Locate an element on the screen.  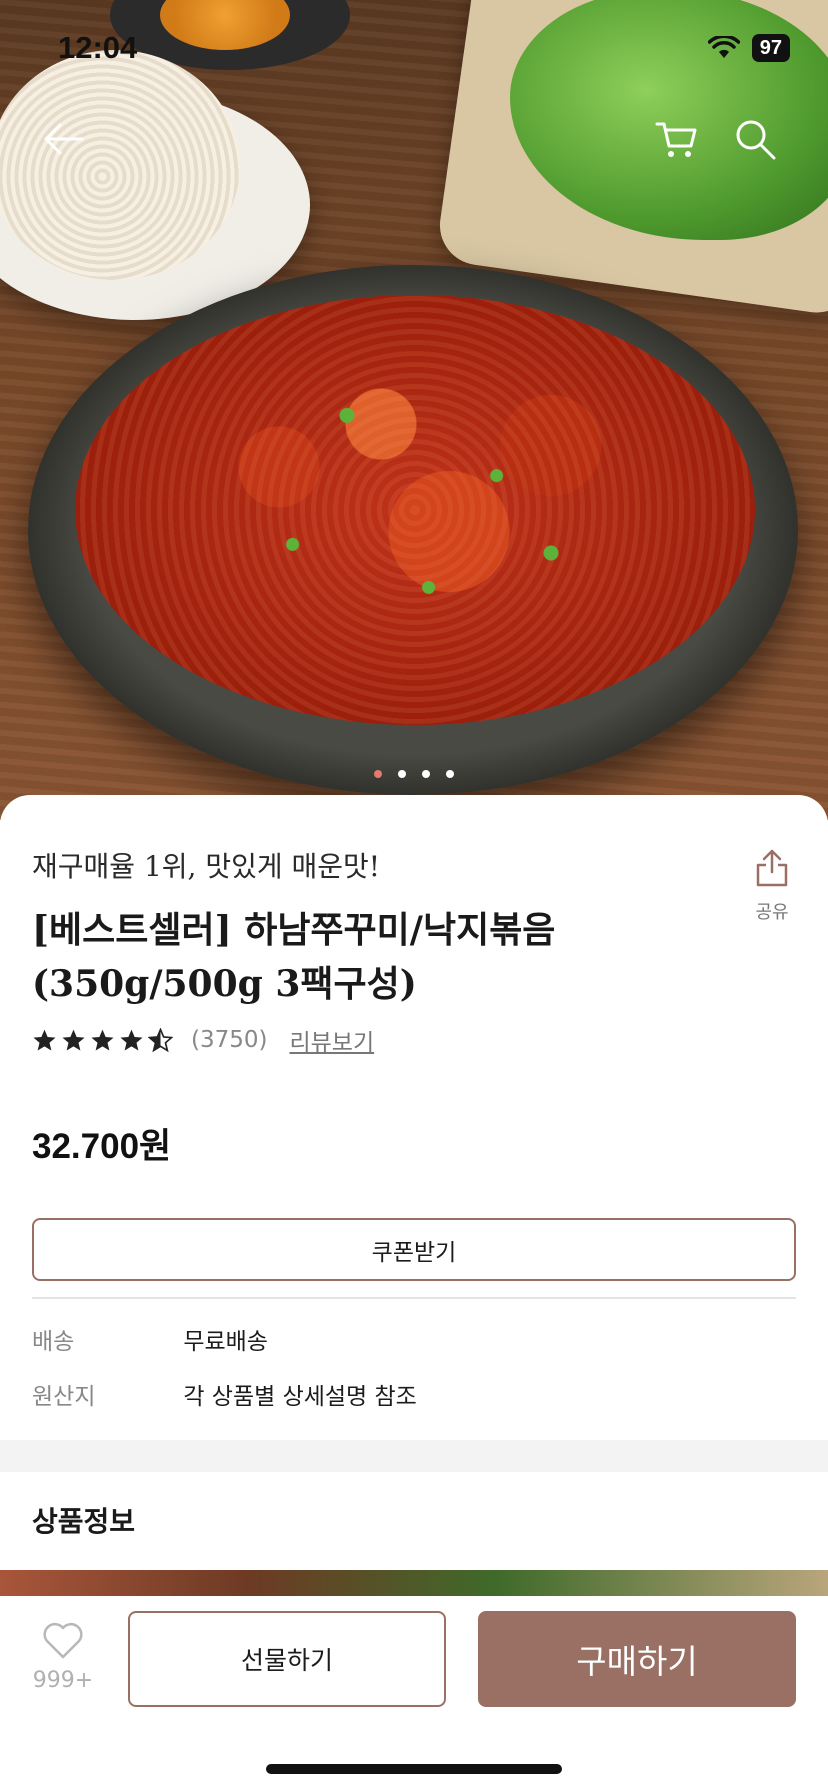
product-title: [베스트셀러] 하남쭈꾸미/낙지볶음 (350g/500g 3팩구성) is located at coordinates (294, 957).